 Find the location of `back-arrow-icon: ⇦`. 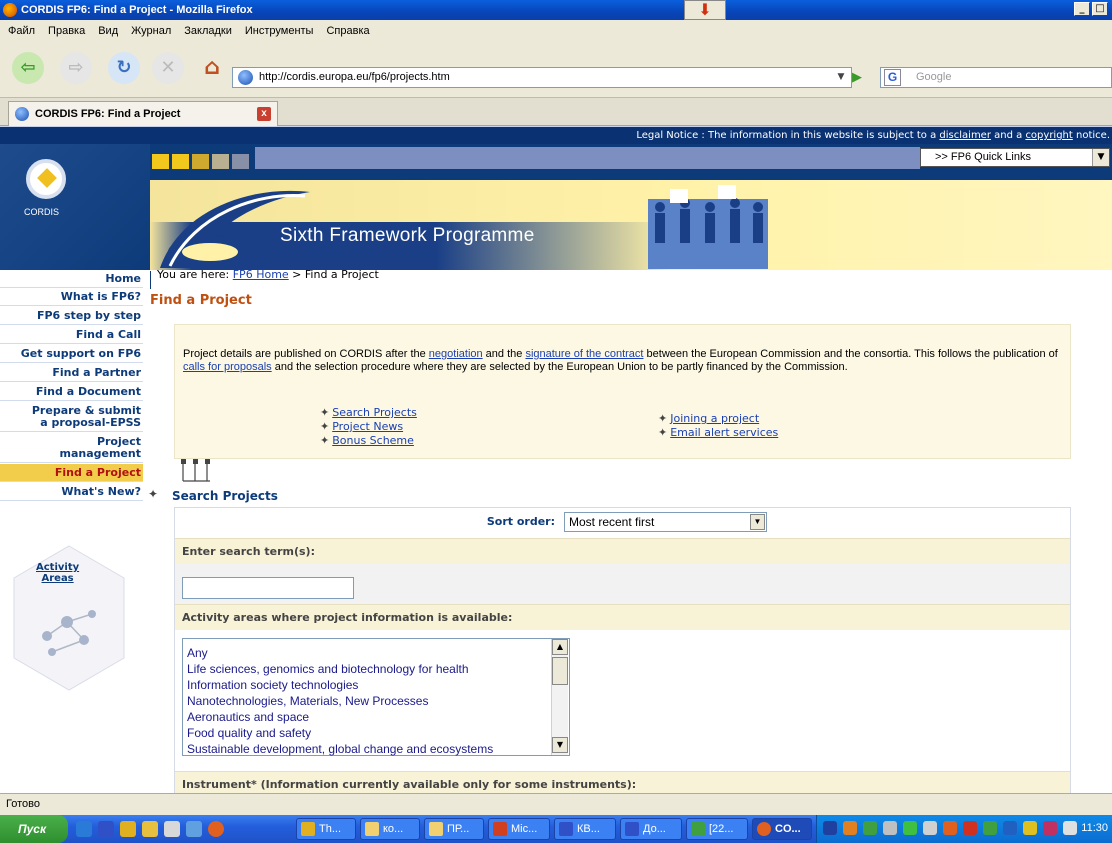

back-arrow-icon: ⇦ is located at coordinates (28, 68).